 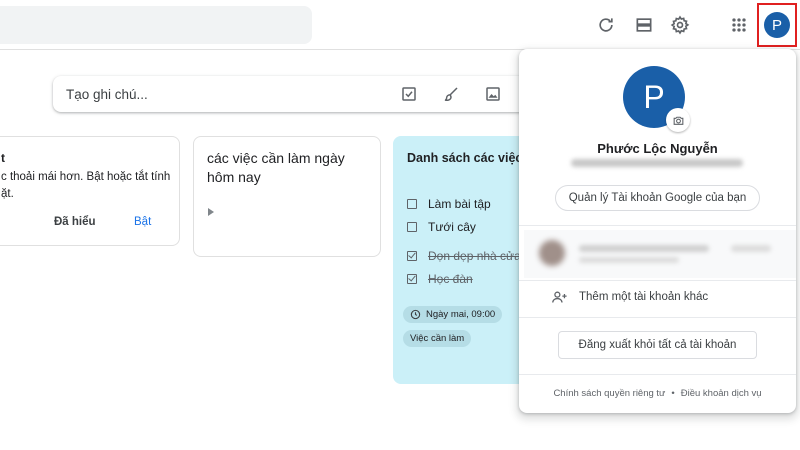 I want to click on search-box, so click(x=156, y=25).